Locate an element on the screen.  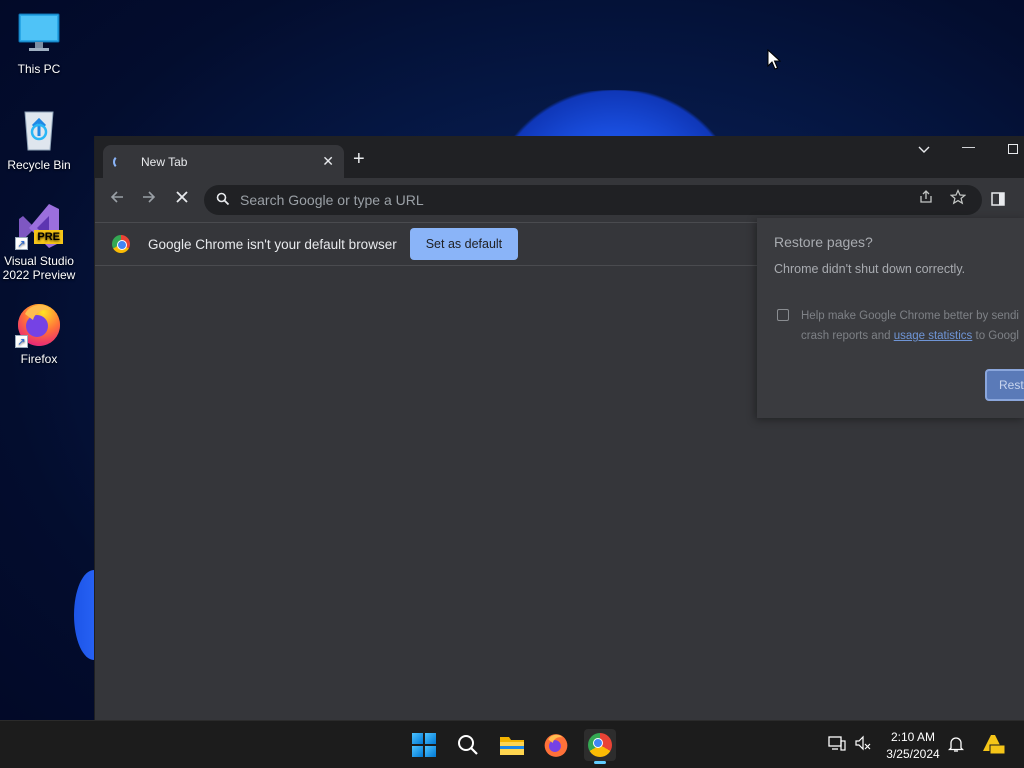
browser-toolbar: Search Google or type a URL is located at coordinates (559, 200).